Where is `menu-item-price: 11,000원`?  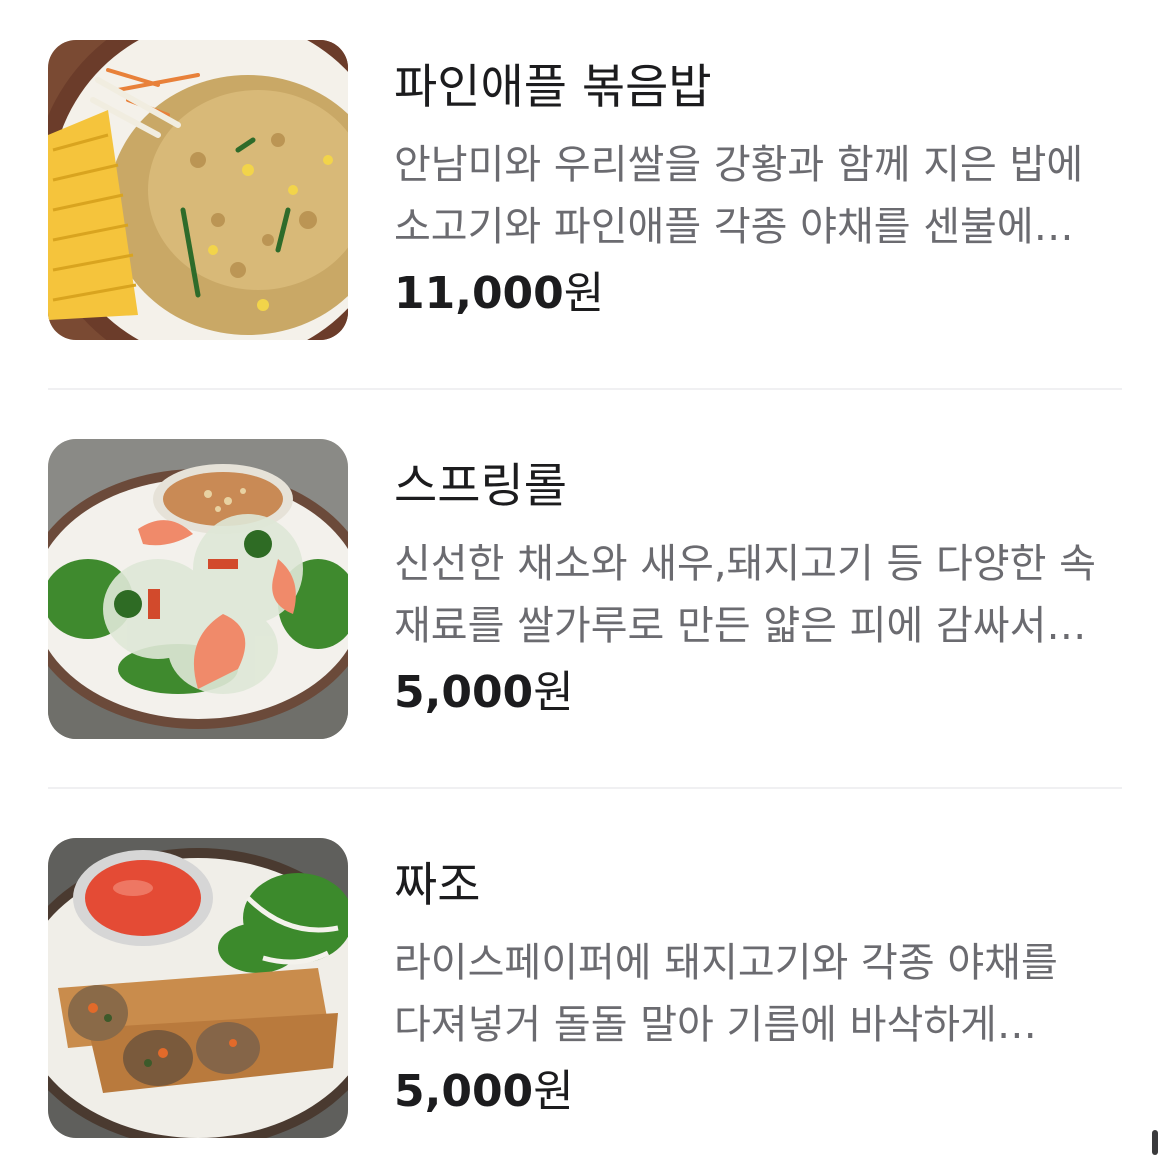
menu-item-price: 11,000원 is located at coordinates (499, 294).